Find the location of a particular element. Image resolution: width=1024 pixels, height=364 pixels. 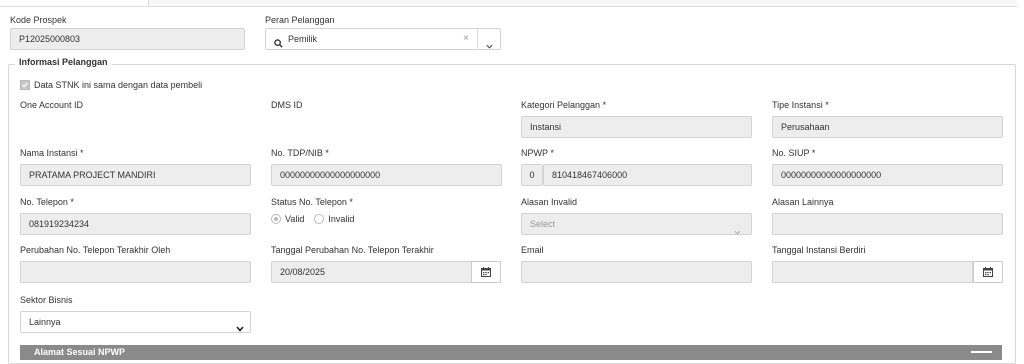

npwp-label: NPWP * is located at coordinates (537, 153).